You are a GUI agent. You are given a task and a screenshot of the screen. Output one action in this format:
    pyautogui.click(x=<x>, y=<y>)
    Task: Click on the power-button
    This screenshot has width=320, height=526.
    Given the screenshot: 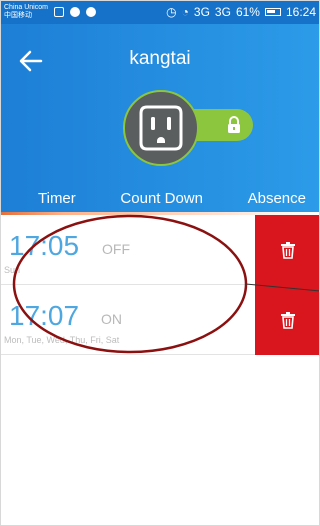 What is the action you would take?
    pyautogui.click(x=161, y=128)
    